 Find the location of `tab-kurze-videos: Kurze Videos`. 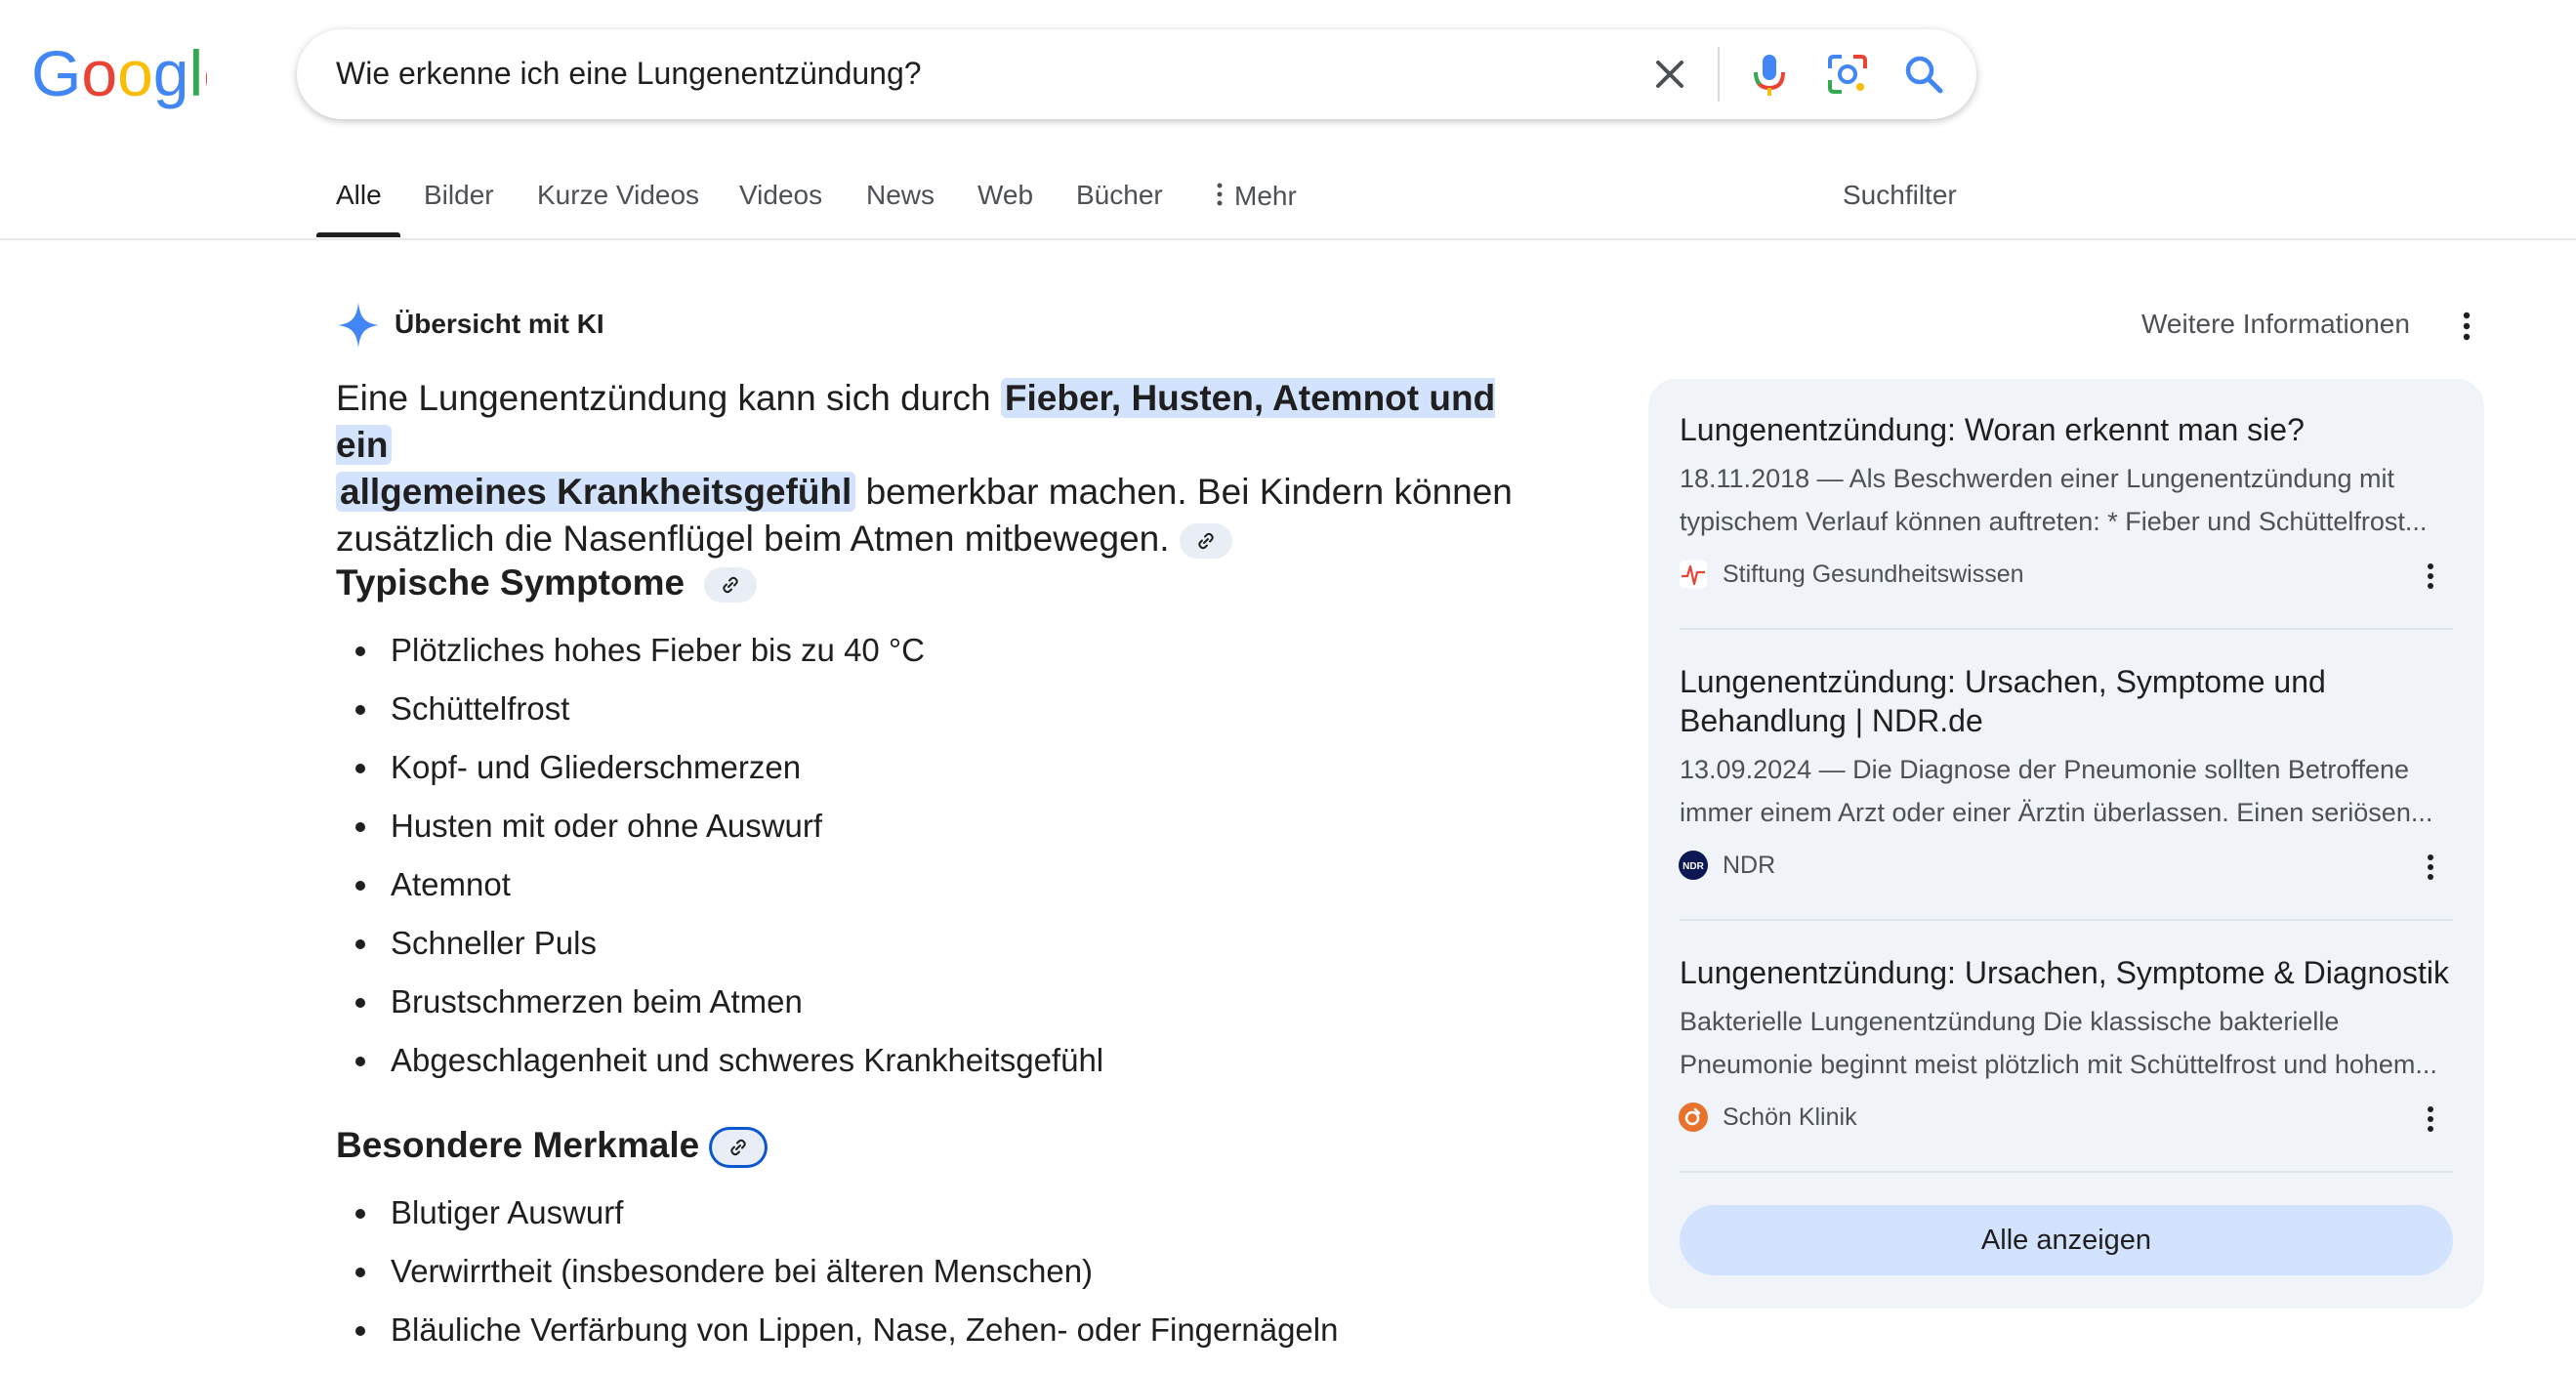

tab-kurze-videos: Kurze Videos is located at coordinates (618, 195).